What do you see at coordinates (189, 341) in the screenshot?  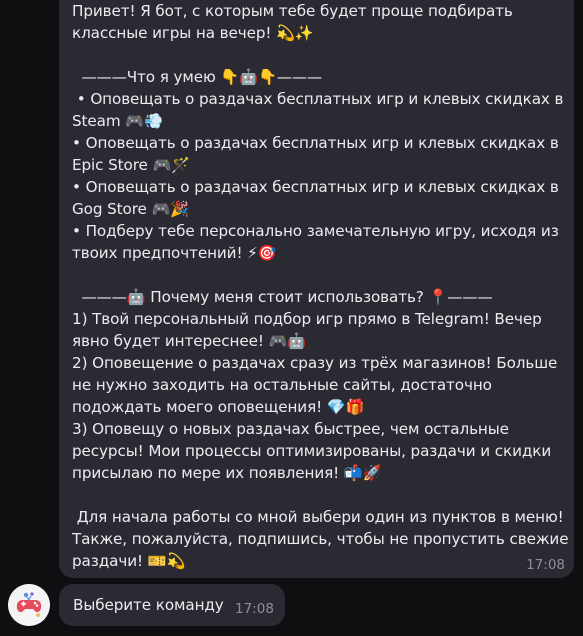 I see `message-line: явно будет интереснее! 🎮🤖` at bounding box center [189, 341].